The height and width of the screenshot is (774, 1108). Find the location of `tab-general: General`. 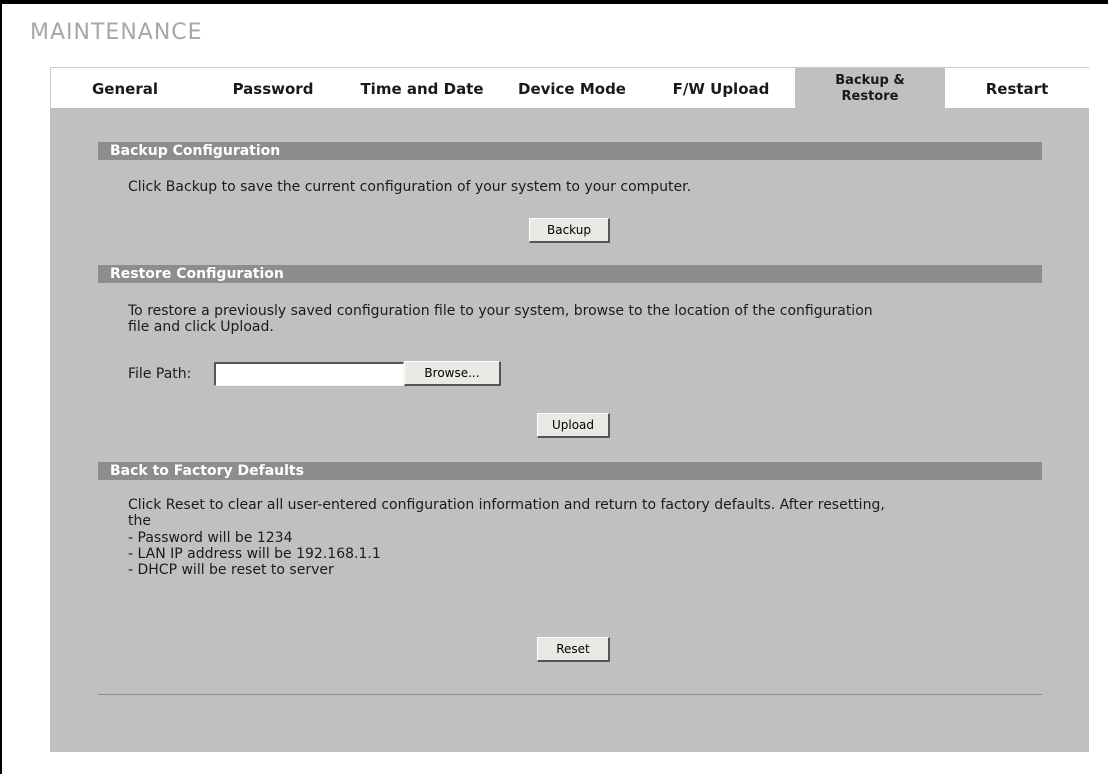

tab-general: General is located at coordinates (125, 88).